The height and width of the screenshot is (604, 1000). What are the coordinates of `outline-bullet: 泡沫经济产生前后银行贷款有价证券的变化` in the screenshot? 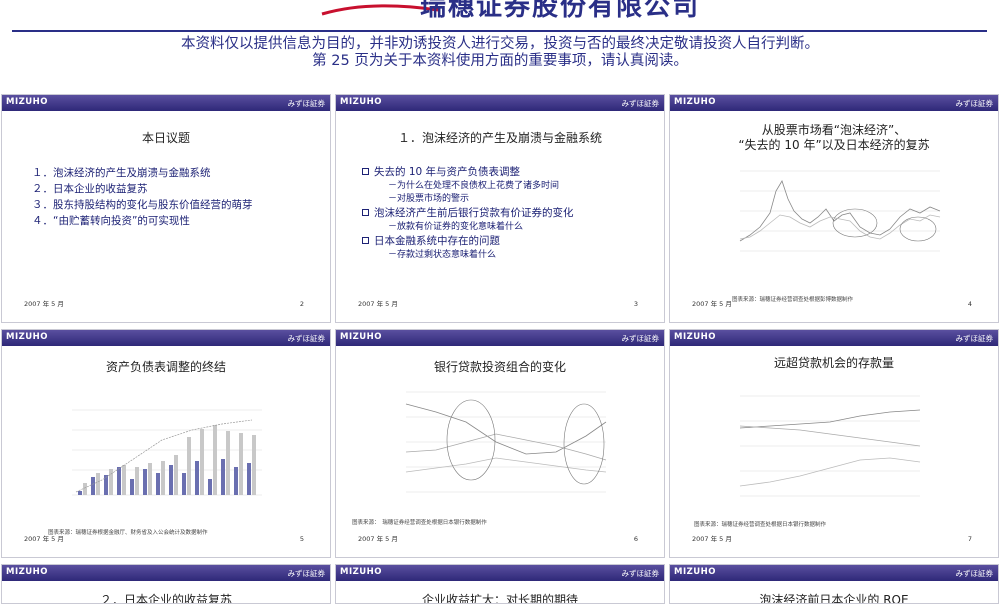 It's located at (468, 213).